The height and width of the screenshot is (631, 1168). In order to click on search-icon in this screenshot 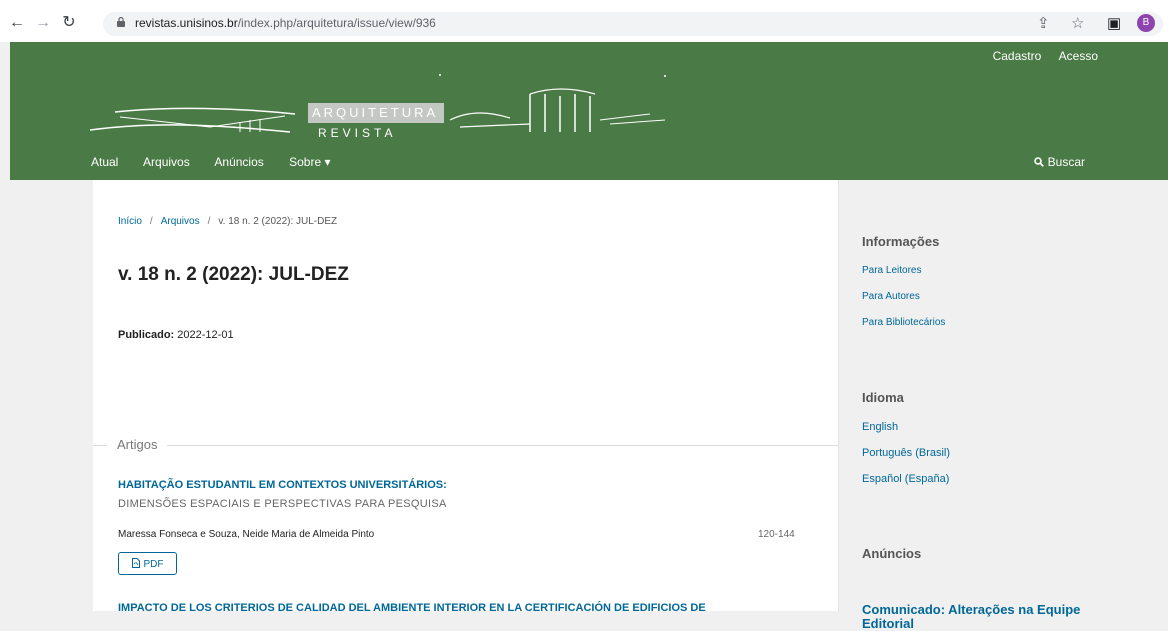, I will do `click(1039, 162)`.